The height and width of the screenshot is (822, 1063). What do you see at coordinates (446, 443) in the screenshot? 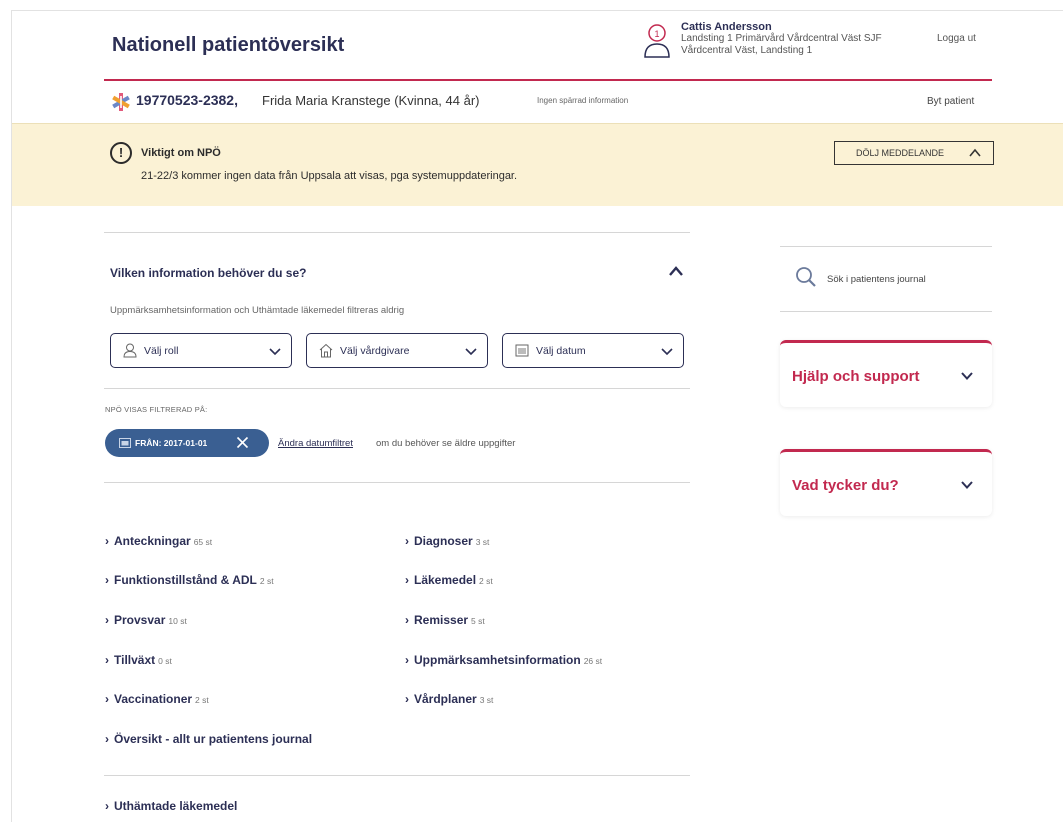
I see `change-date-filter-hint: om du behöver se äldre uppgifter` at bounding box center [446, 443].